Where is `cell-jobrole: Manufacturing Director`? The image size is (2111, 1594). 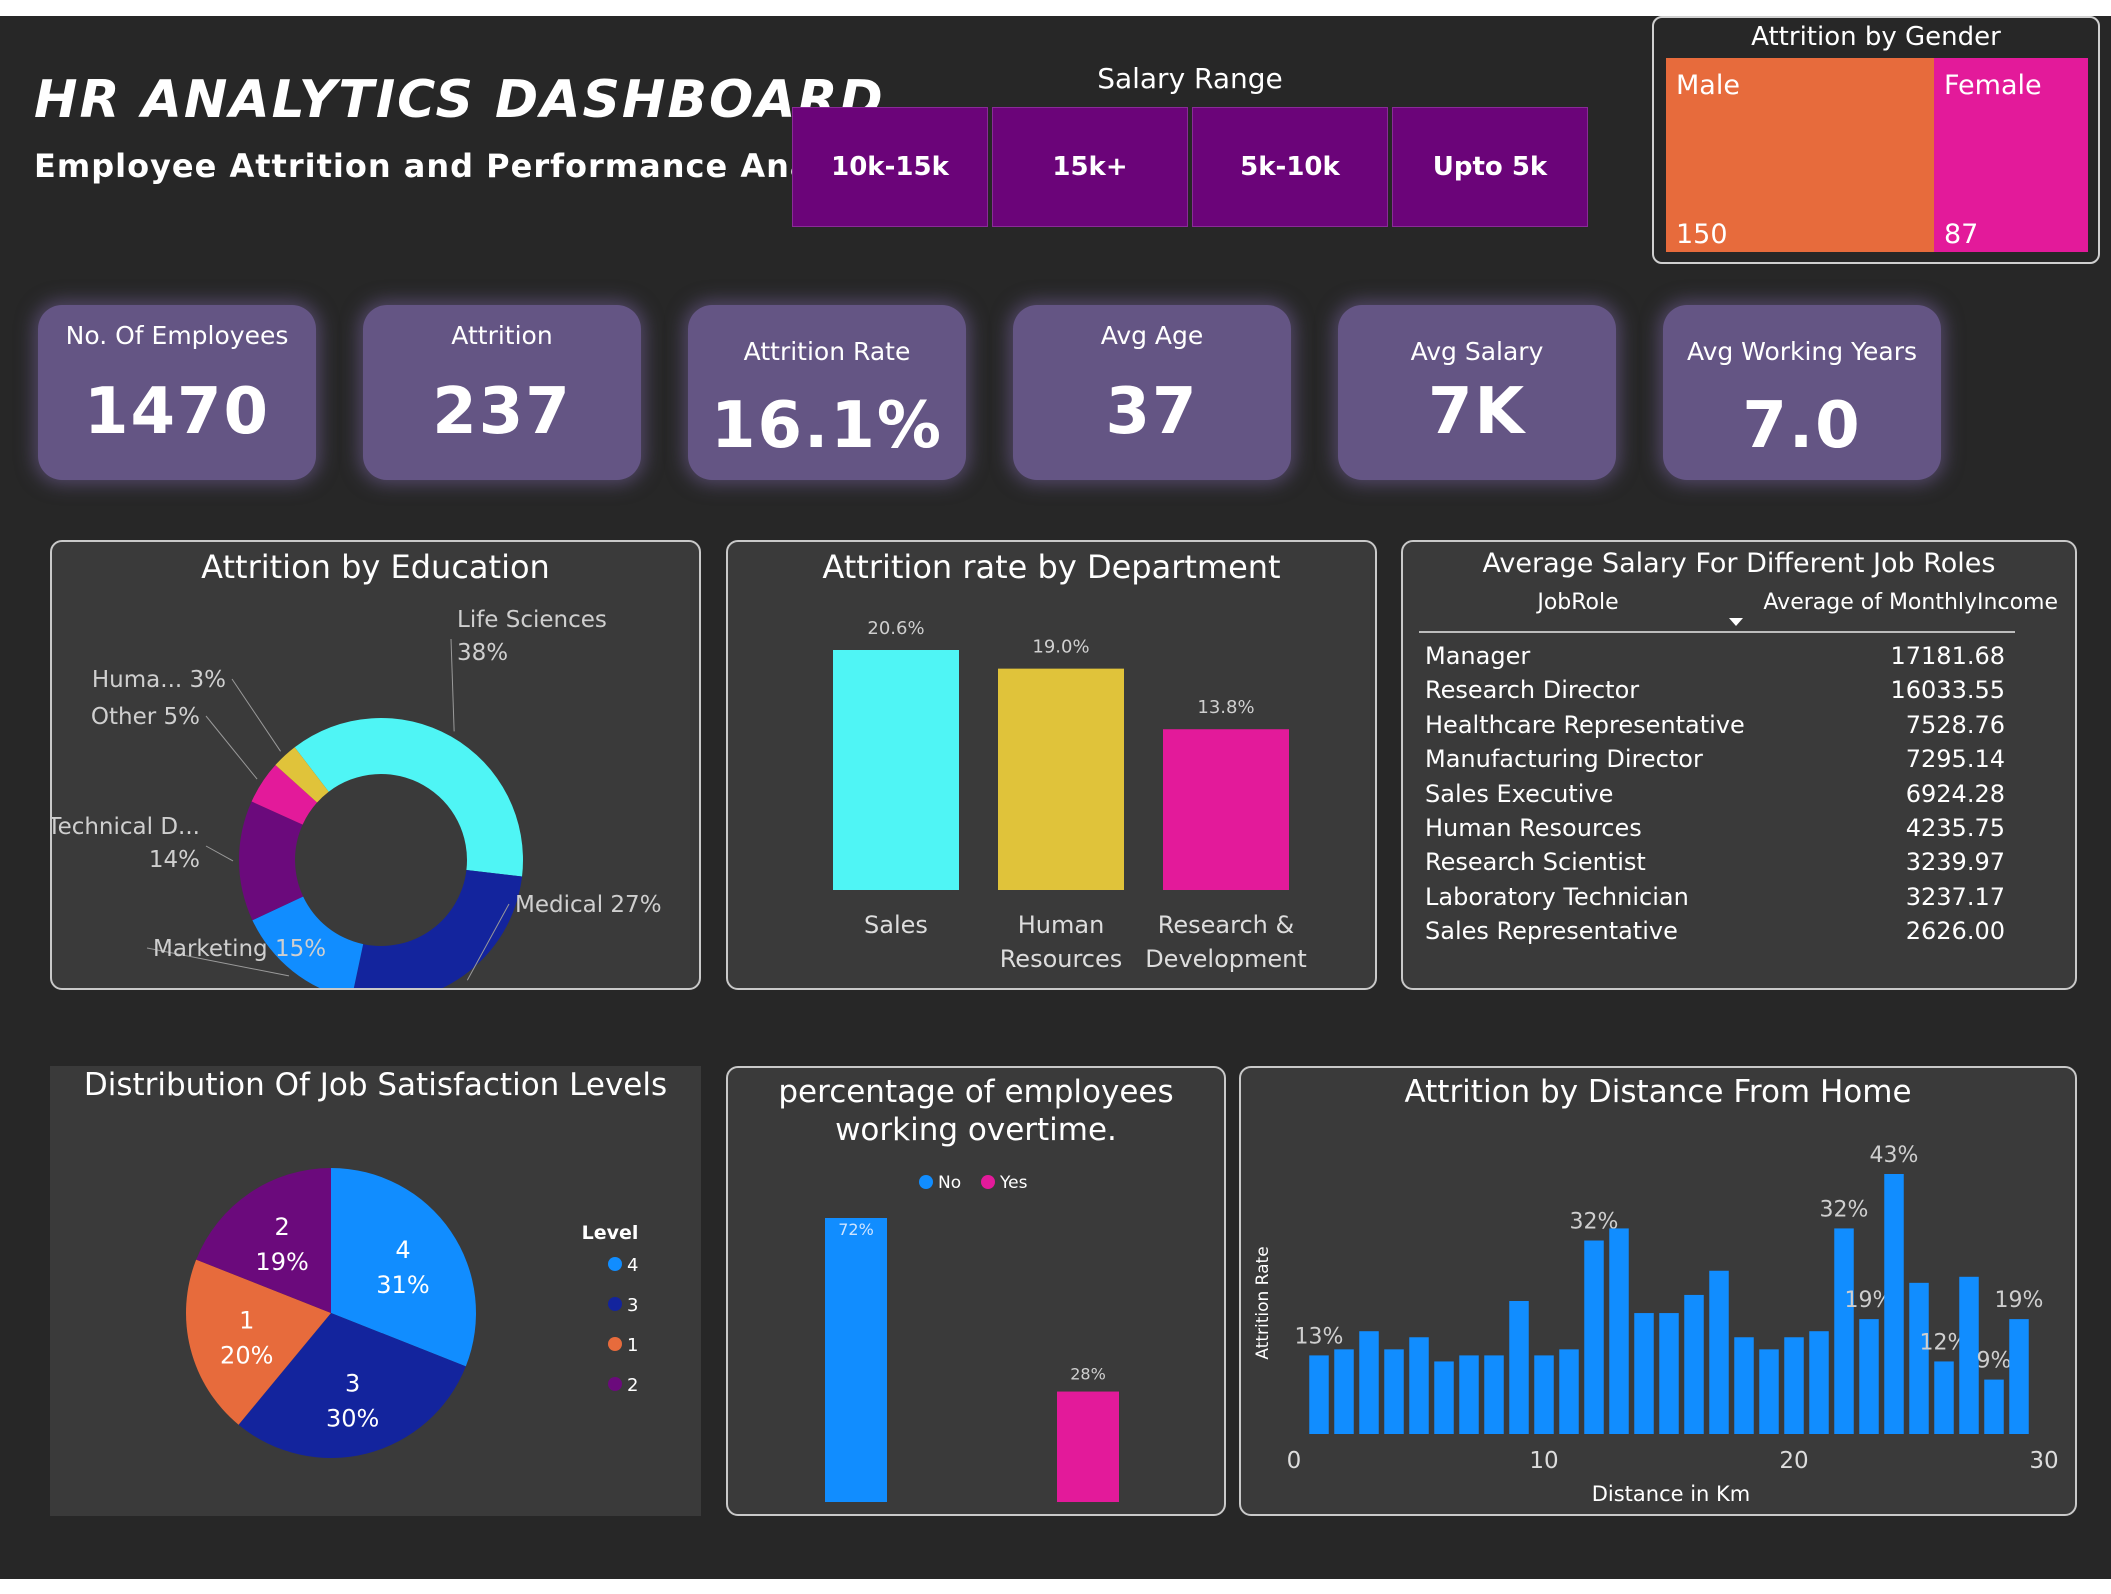 cell-jobrole: Manufacturing Director is located at coordinates (1564, 759).